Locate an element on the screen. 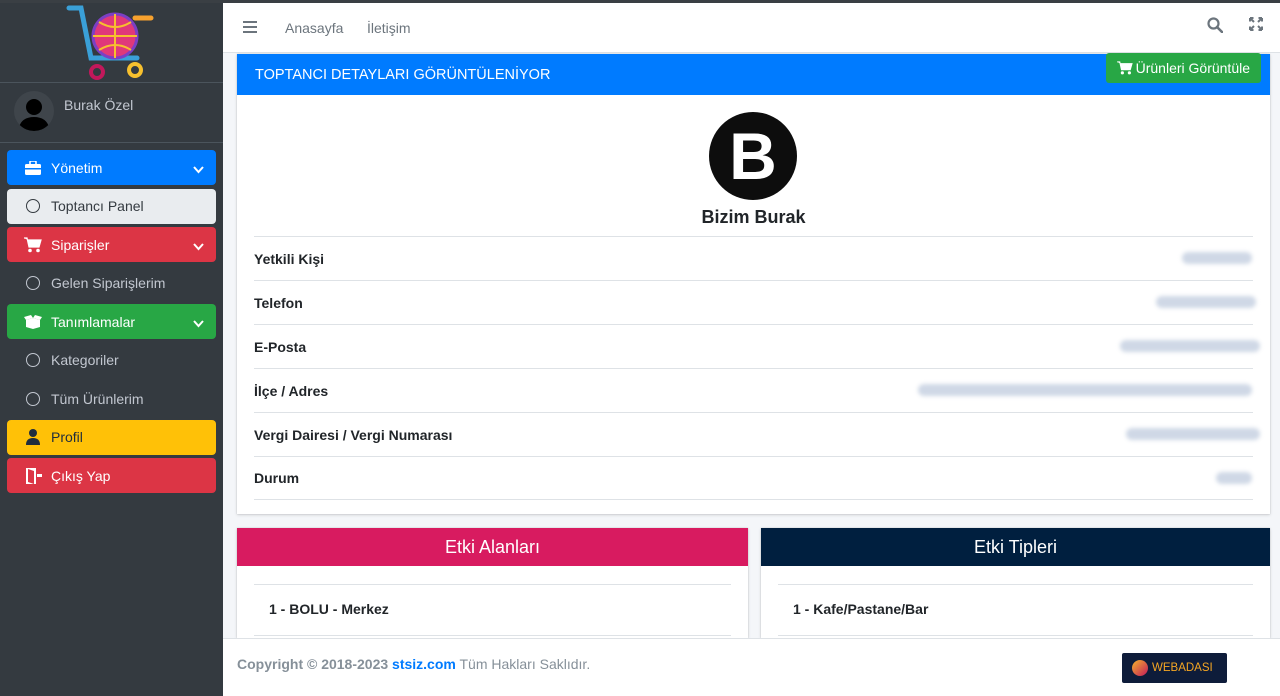 The image size is (1280, 696). coverage-areas-card: Etki Alanları 1 - BOLU - Merkez is located at coordinates (492, 583).